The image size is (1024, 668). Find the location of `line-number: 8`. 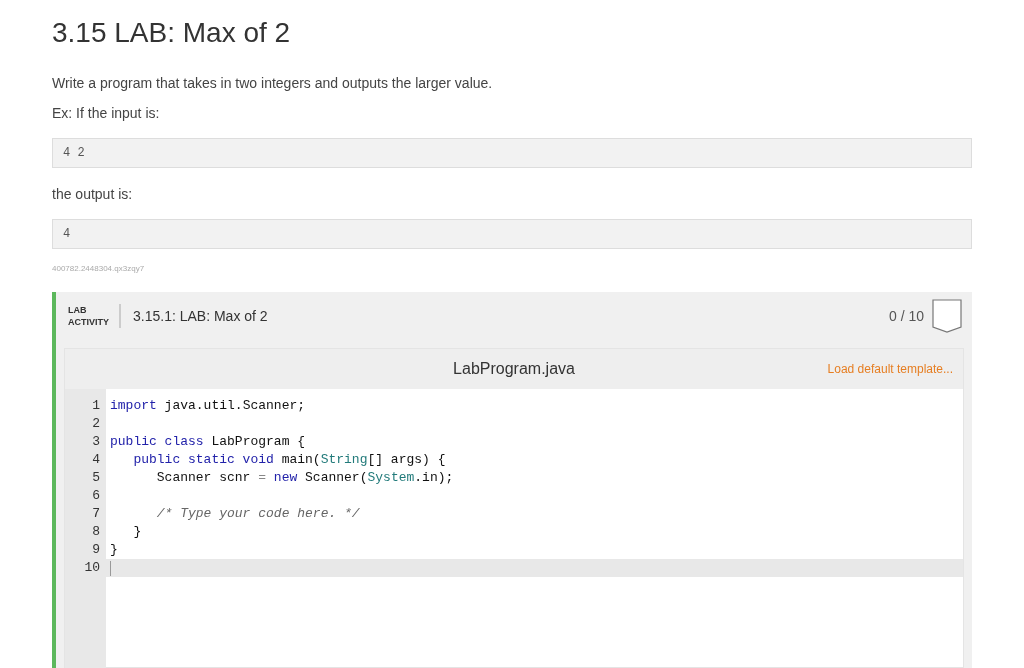

line-number: 8 is located at coordinates (96, 532).